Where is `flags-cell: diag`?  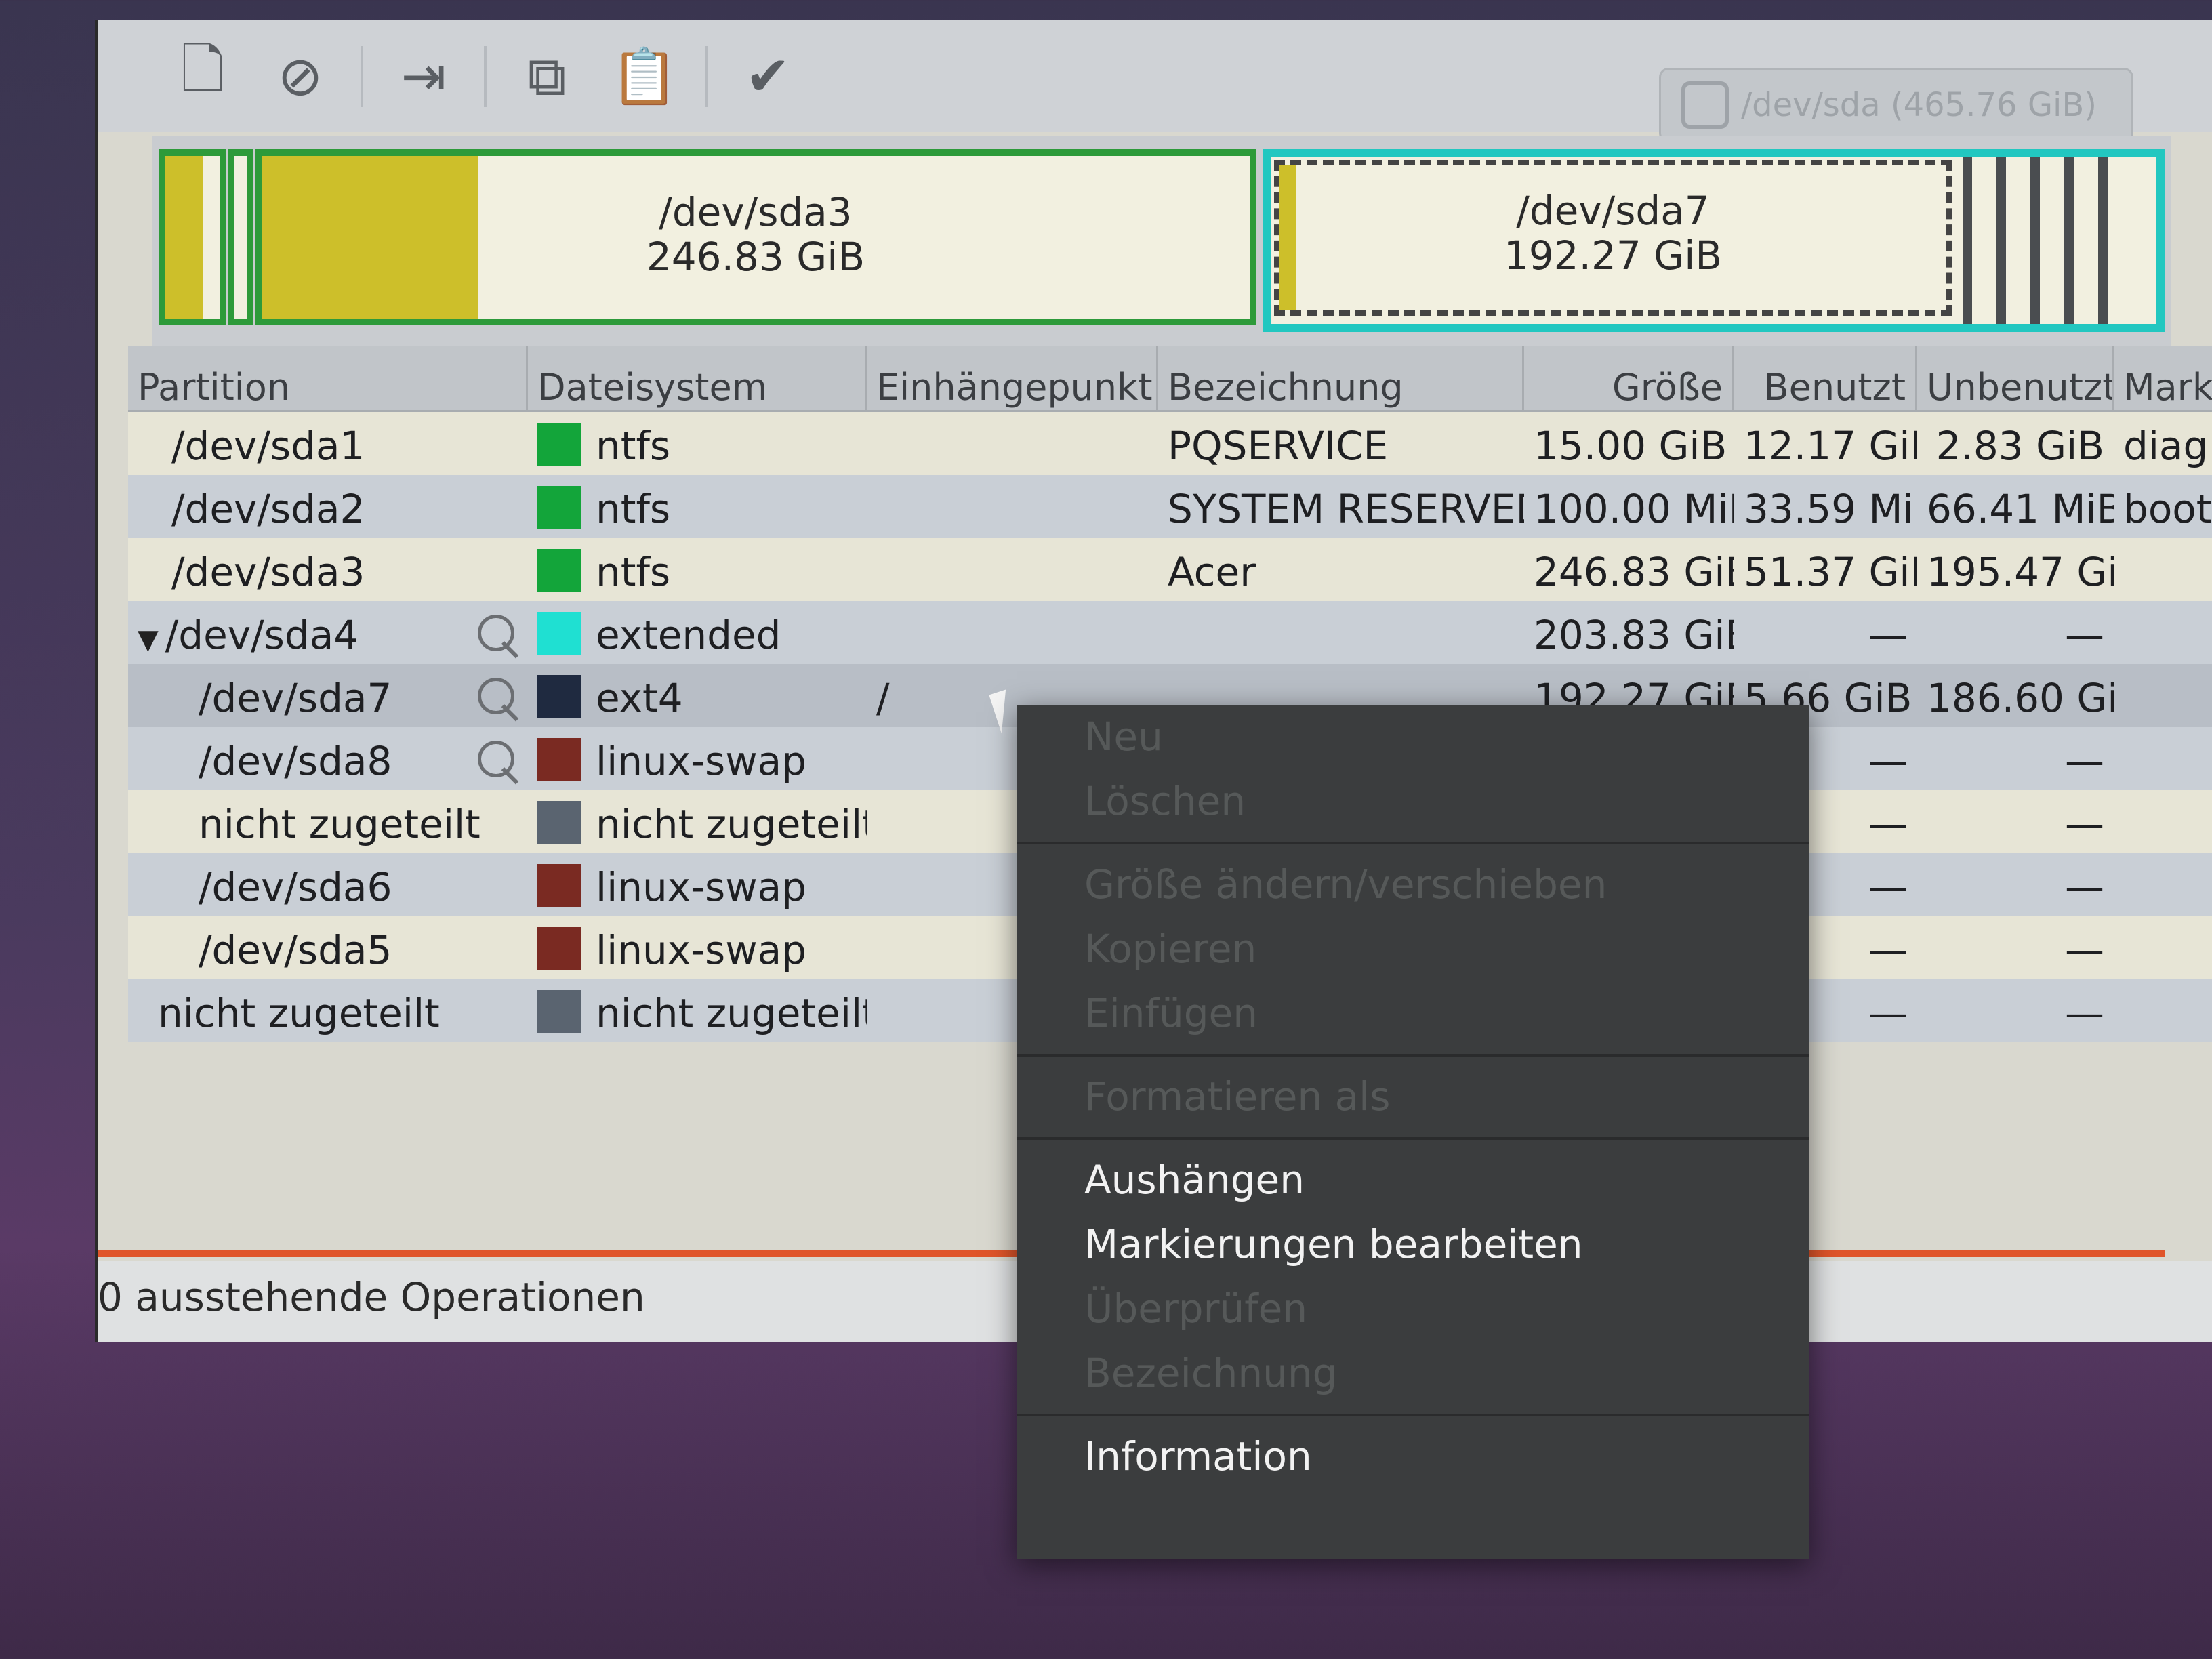 flags-cell: diag is located at coordinates (2166, 446).